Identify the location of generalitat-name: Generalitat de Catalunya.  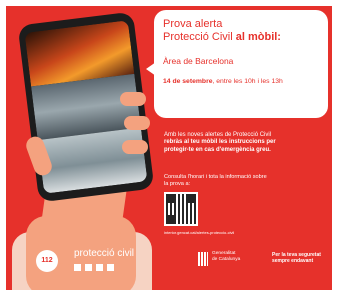
(226, 256).